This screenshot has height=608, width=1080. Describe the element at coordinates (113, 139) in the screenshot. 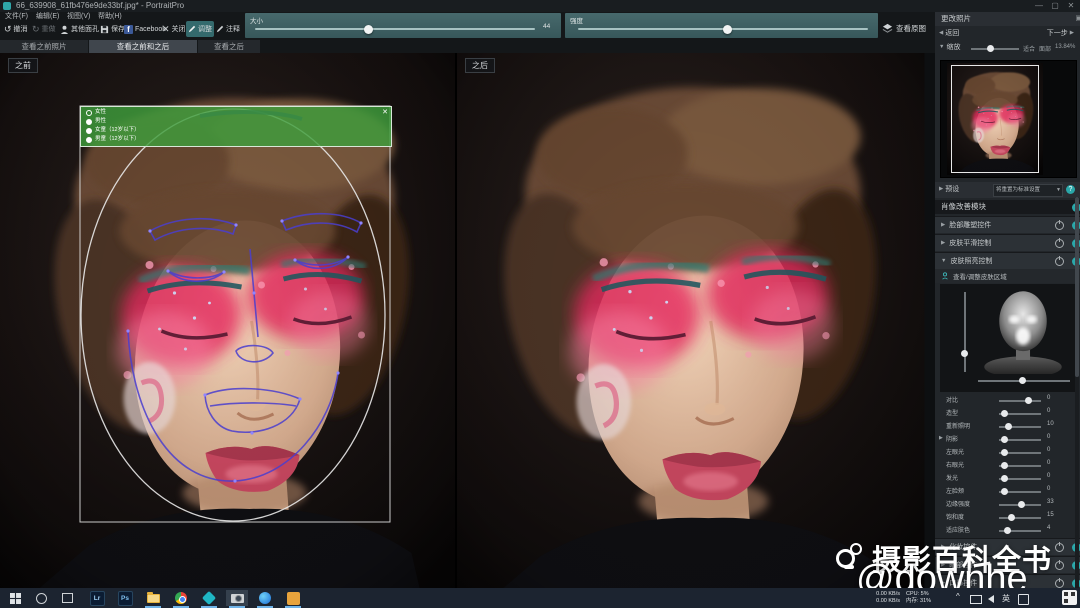

I see `gender-option-boy: 男童（12岁以下）` at that location.